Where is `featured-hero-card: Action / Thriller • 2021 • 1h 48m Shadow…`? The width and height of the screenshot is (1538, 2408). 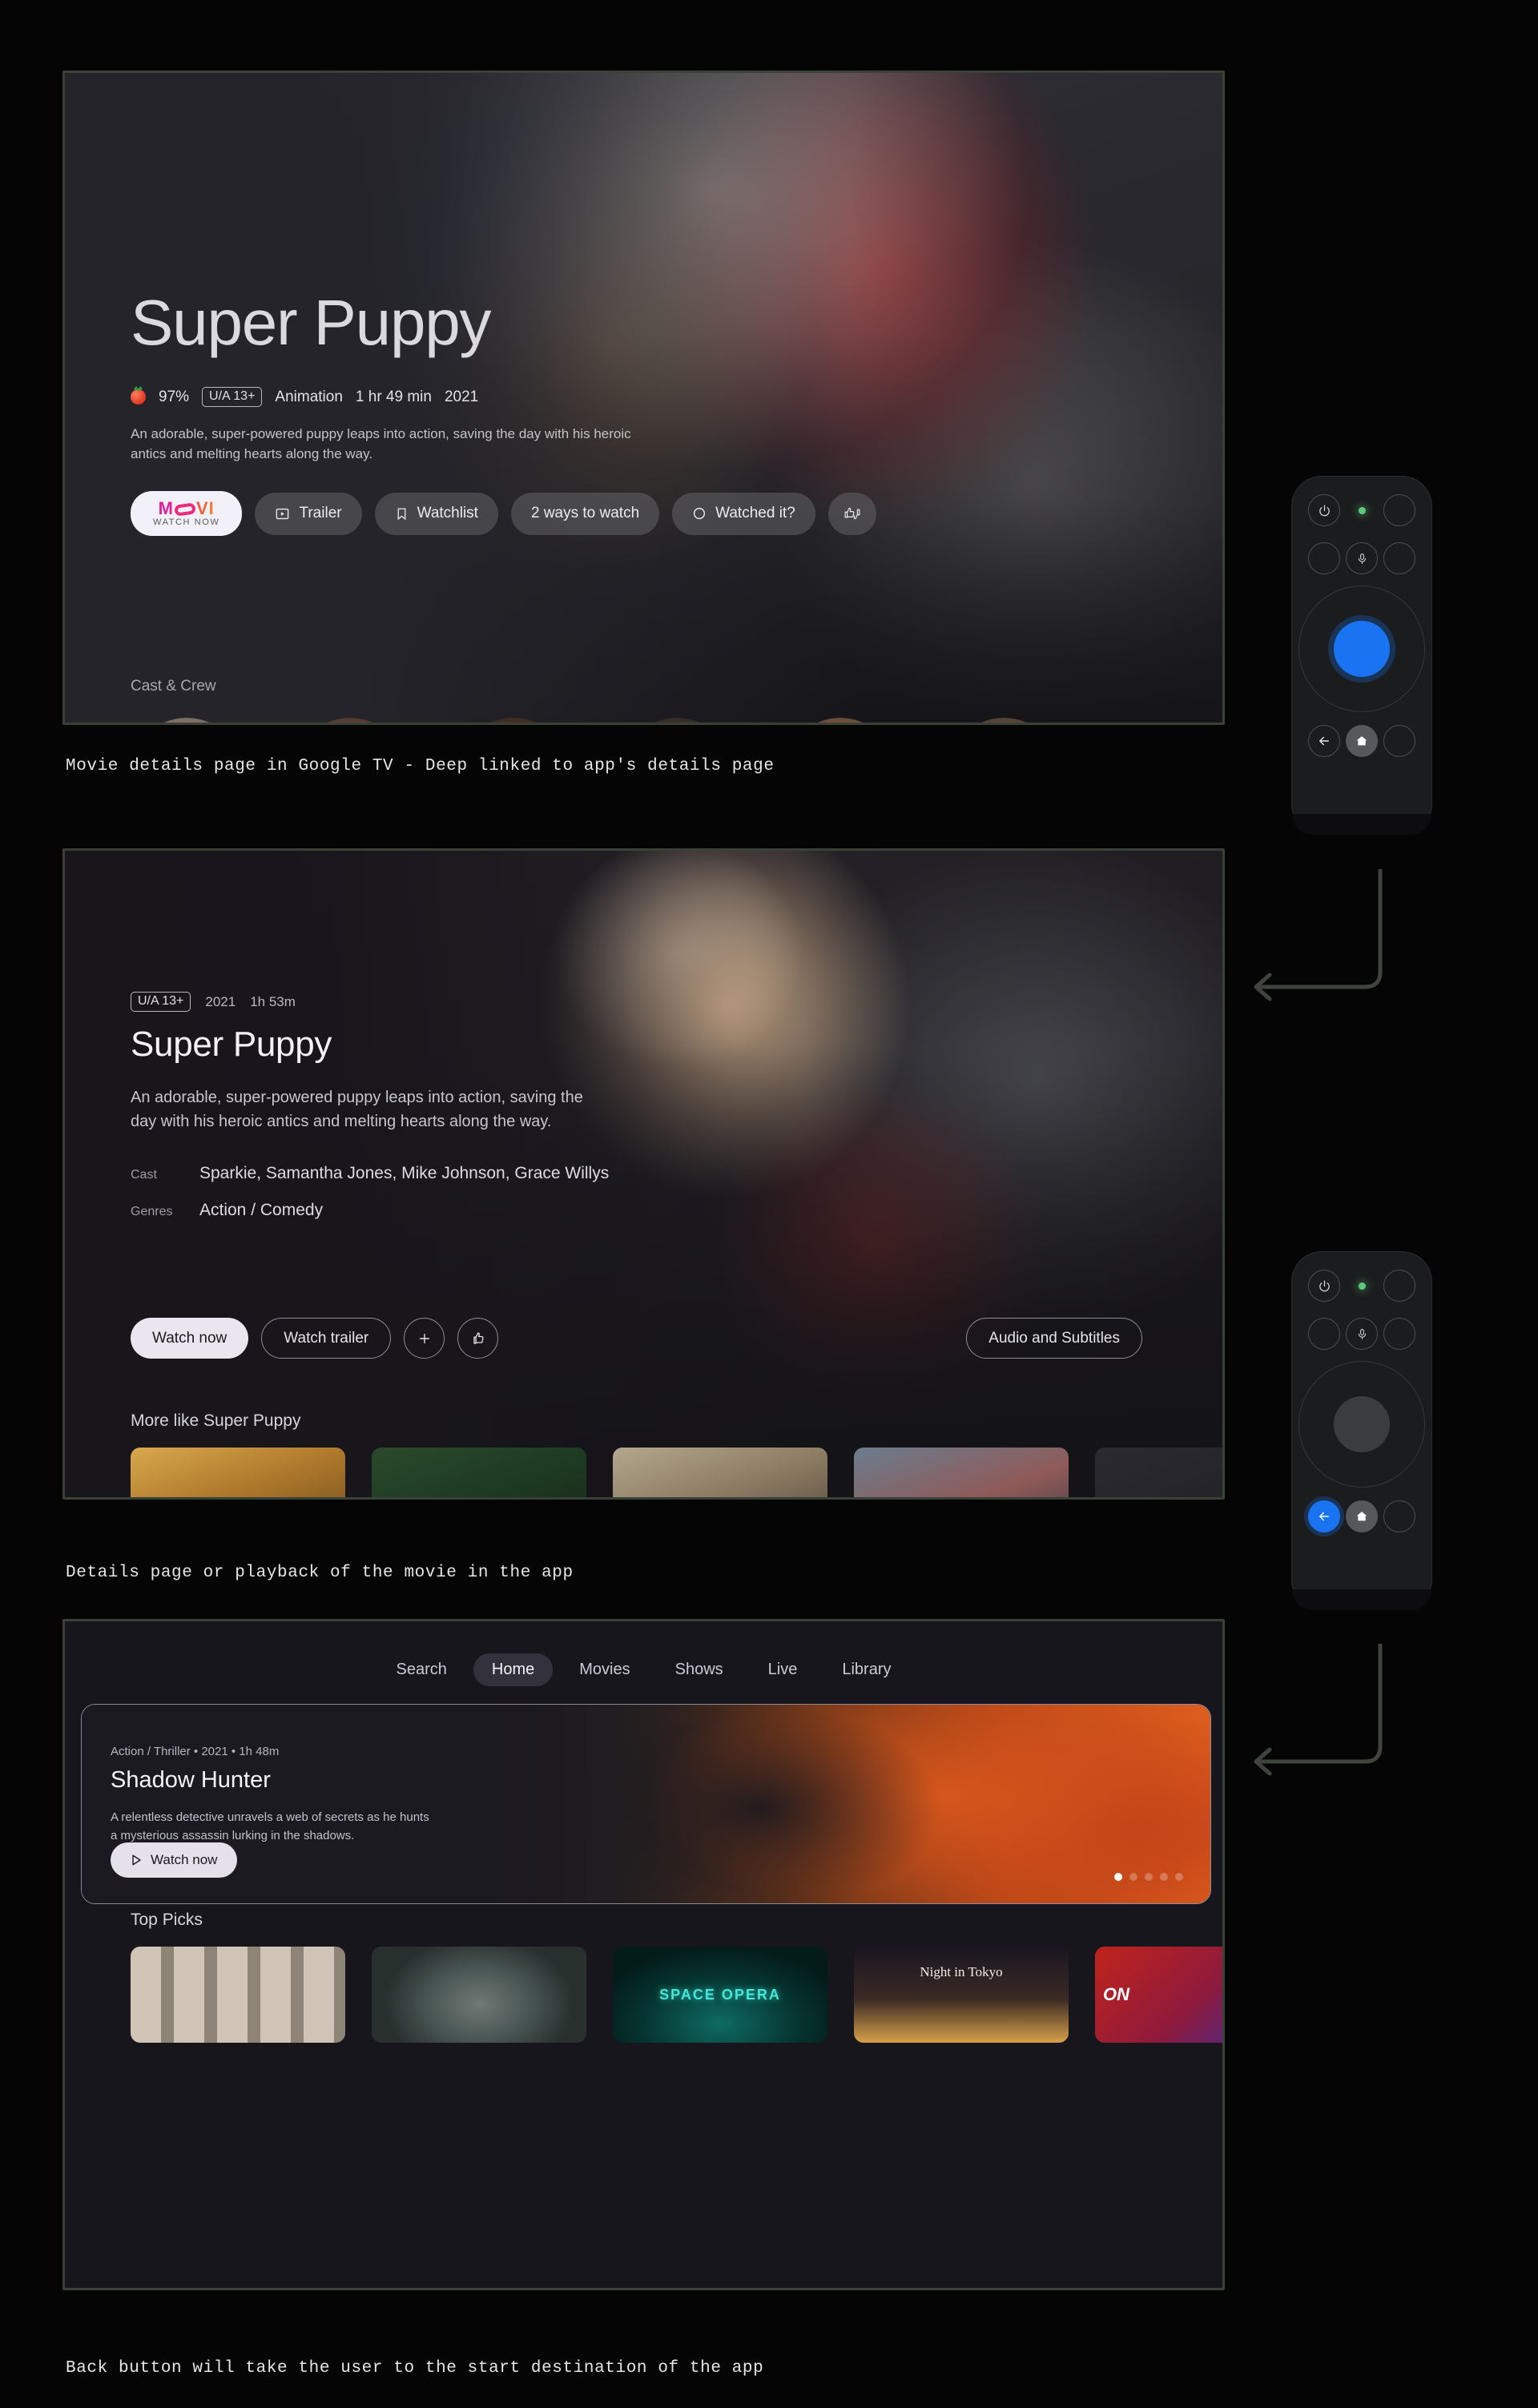 featured-hero-card: Action / Thriller • 2021 • 1h 48m Shadow… is located at coordinates (646, 1804).